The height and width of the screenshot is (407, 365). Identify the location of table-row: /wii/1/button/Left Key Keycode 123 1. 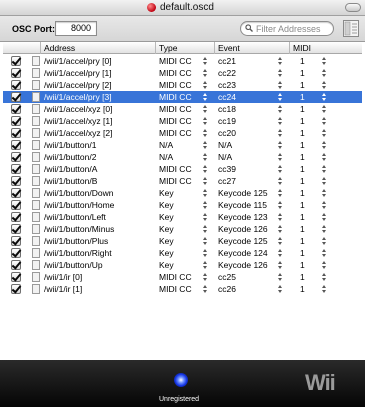
(182, 217).